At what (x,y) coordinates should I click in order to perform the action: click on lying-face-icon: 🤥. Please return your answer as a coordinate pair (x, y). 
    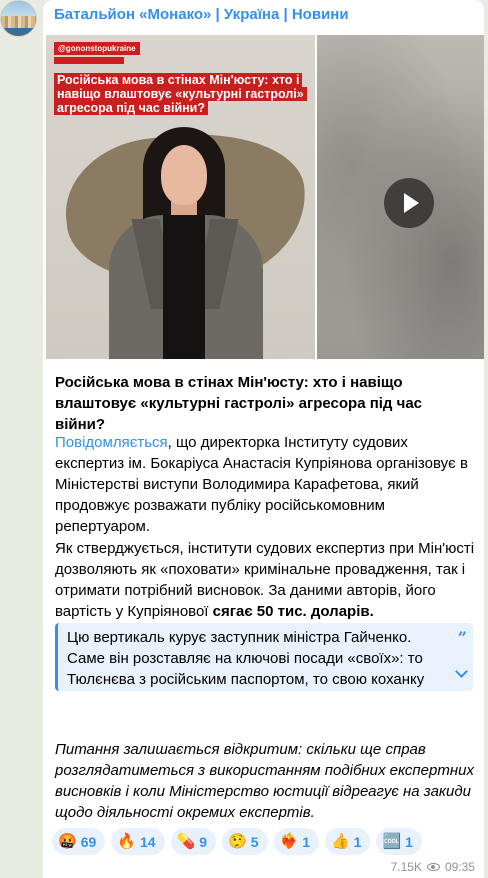
    Looking at the image, I should click on (237, 841).